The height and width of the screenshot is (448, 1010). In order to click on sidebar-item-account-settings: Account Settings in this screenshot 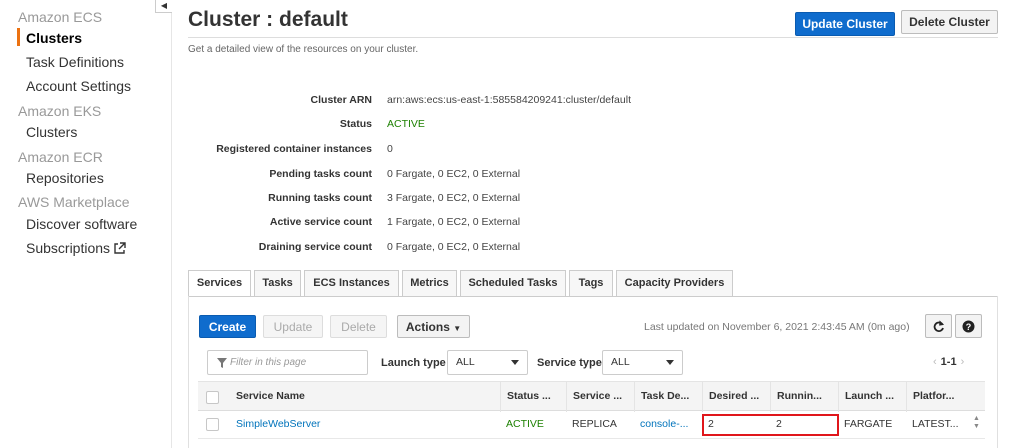, I will do `click(78, 86)`.